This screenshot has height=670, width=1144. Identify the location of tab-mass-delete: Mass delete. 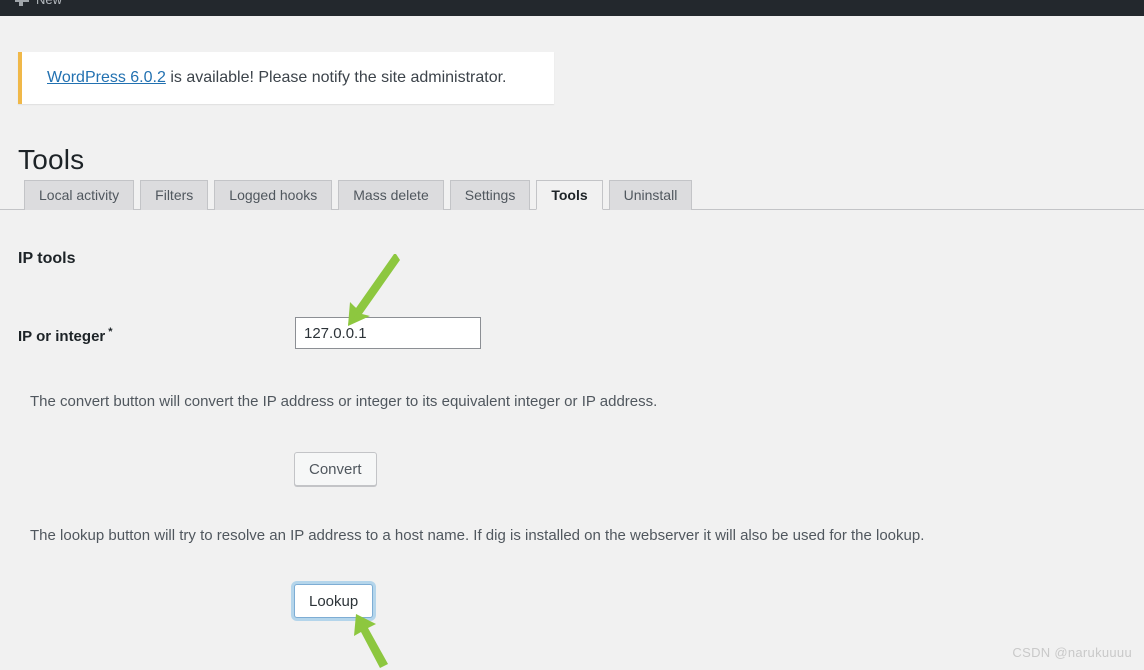
(391, 195).